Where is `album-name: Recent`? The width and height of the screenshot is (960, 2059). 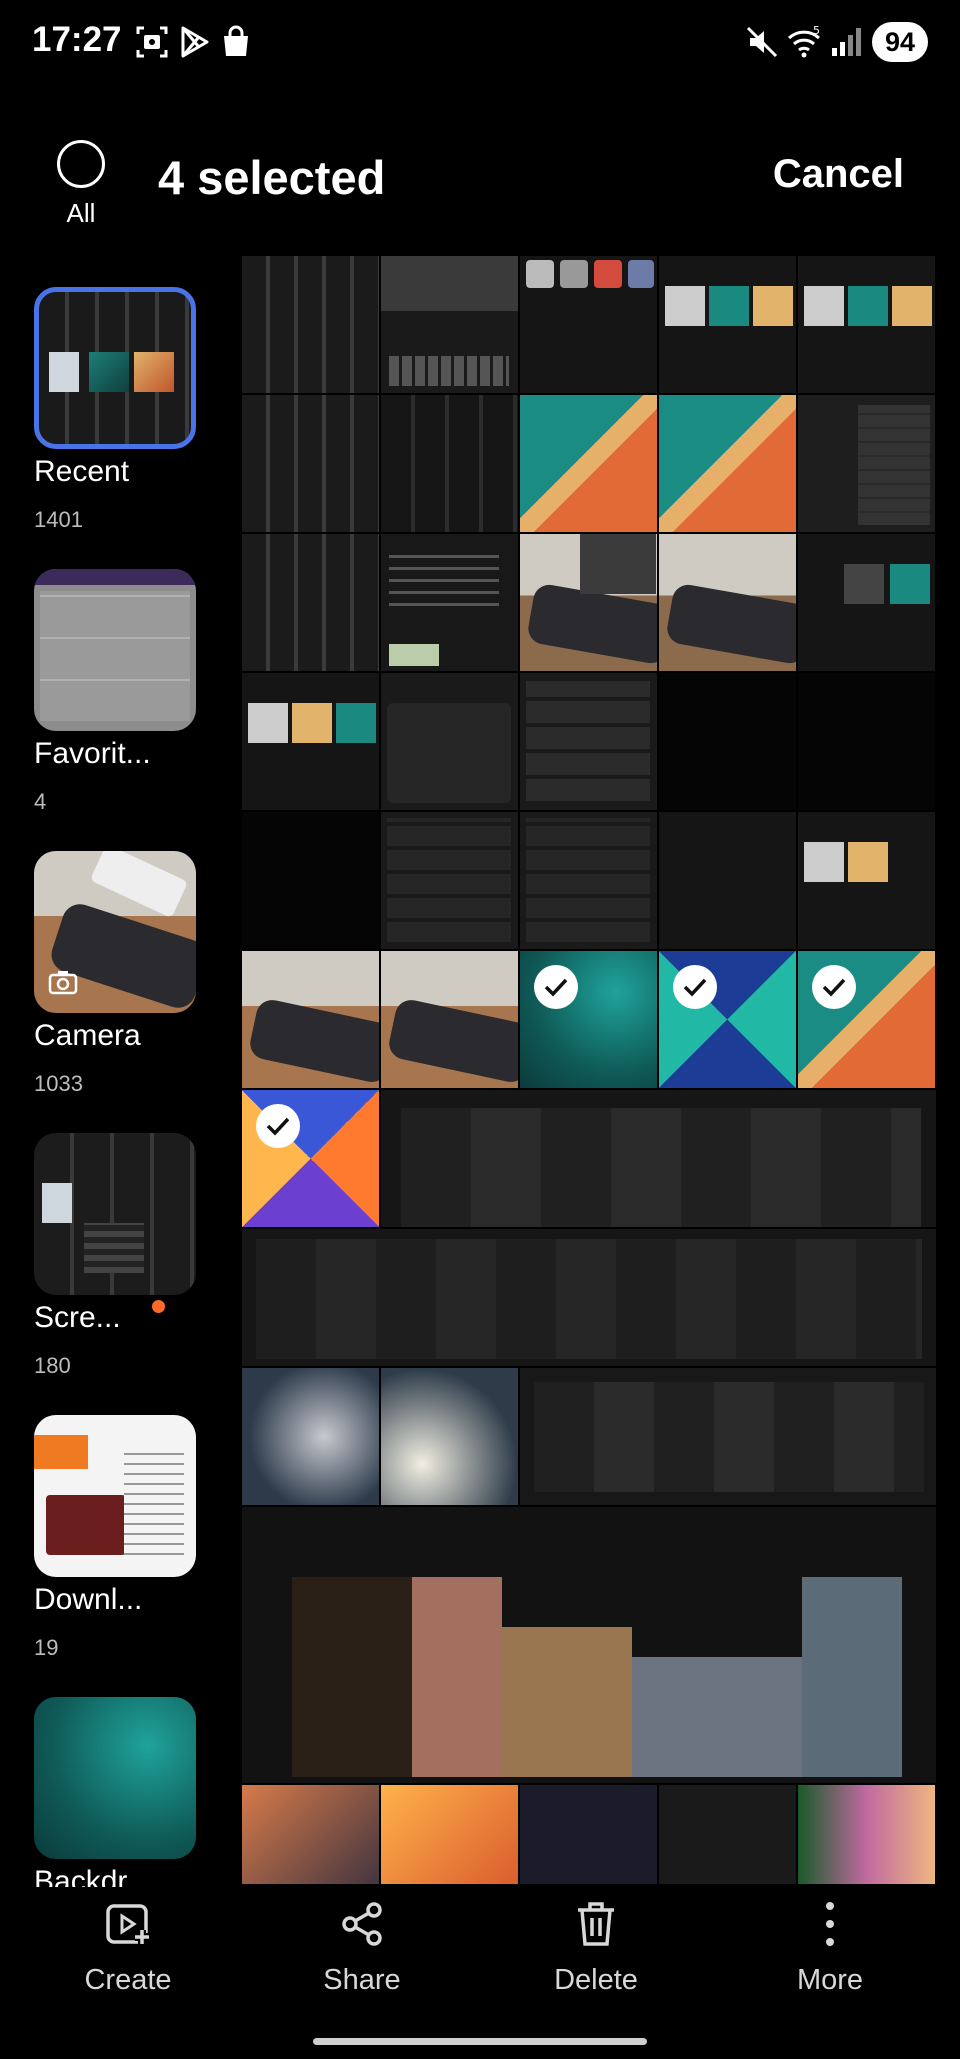
album-name: Recent is located at coordinates (82, 471).